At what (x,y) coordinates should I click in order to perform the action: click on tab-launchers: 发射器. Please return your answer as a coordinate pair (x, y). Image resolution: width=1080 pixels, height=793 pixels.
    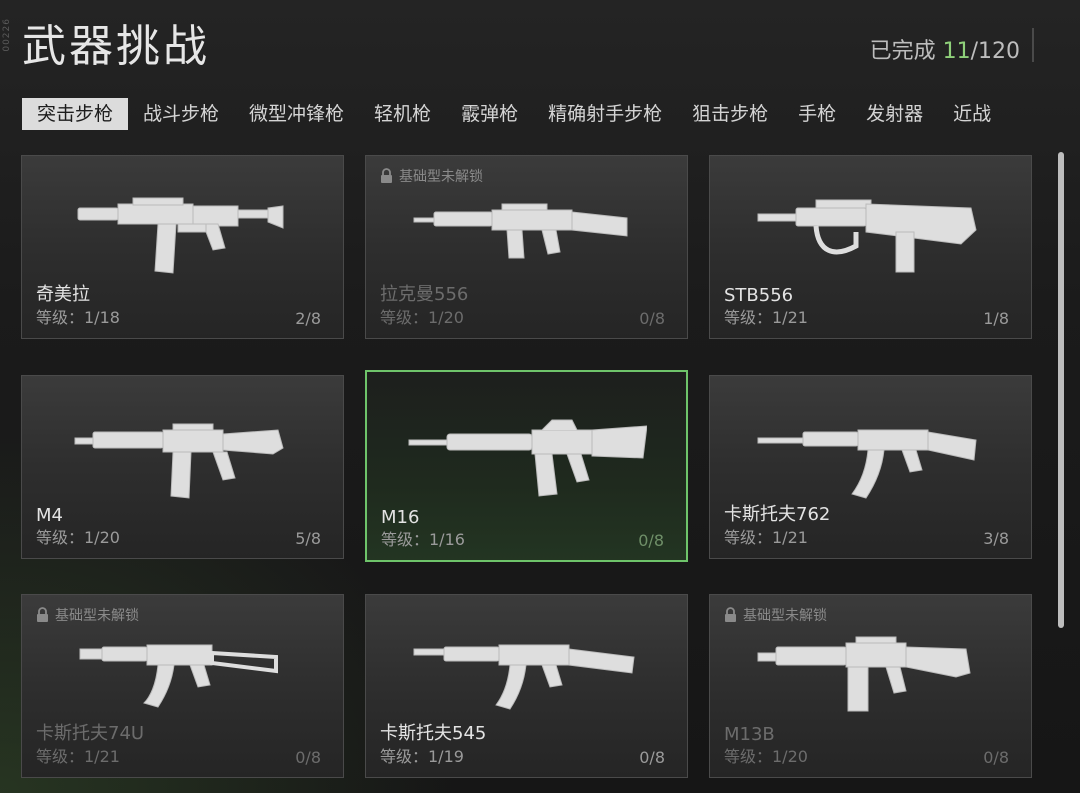
    Looking at the image, I should click on (894, 114).